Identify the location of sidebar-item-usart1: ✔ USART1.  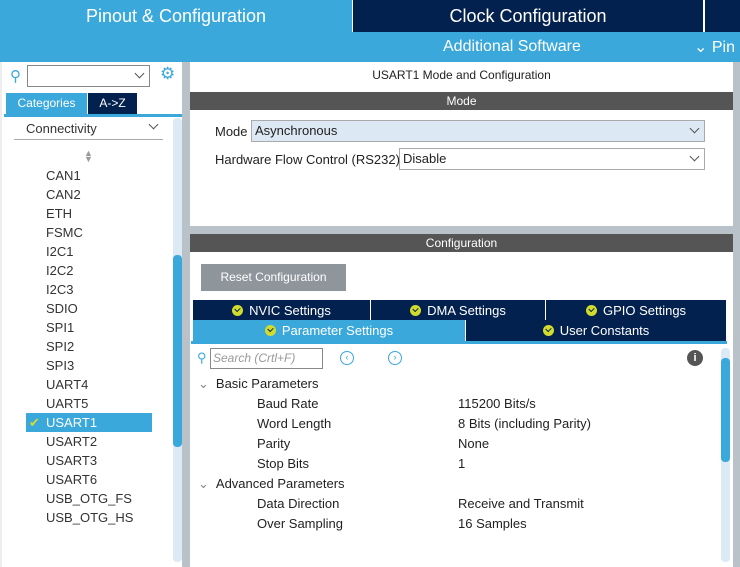
(89, 422).